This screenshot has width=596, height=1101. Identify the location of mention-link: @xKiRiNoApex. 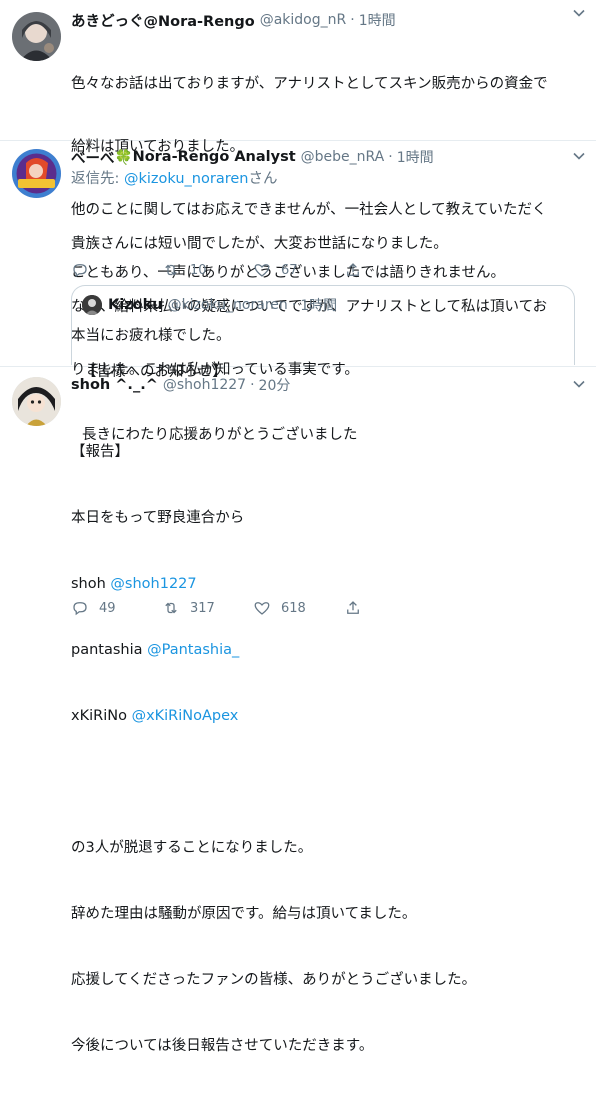
(185, 716).